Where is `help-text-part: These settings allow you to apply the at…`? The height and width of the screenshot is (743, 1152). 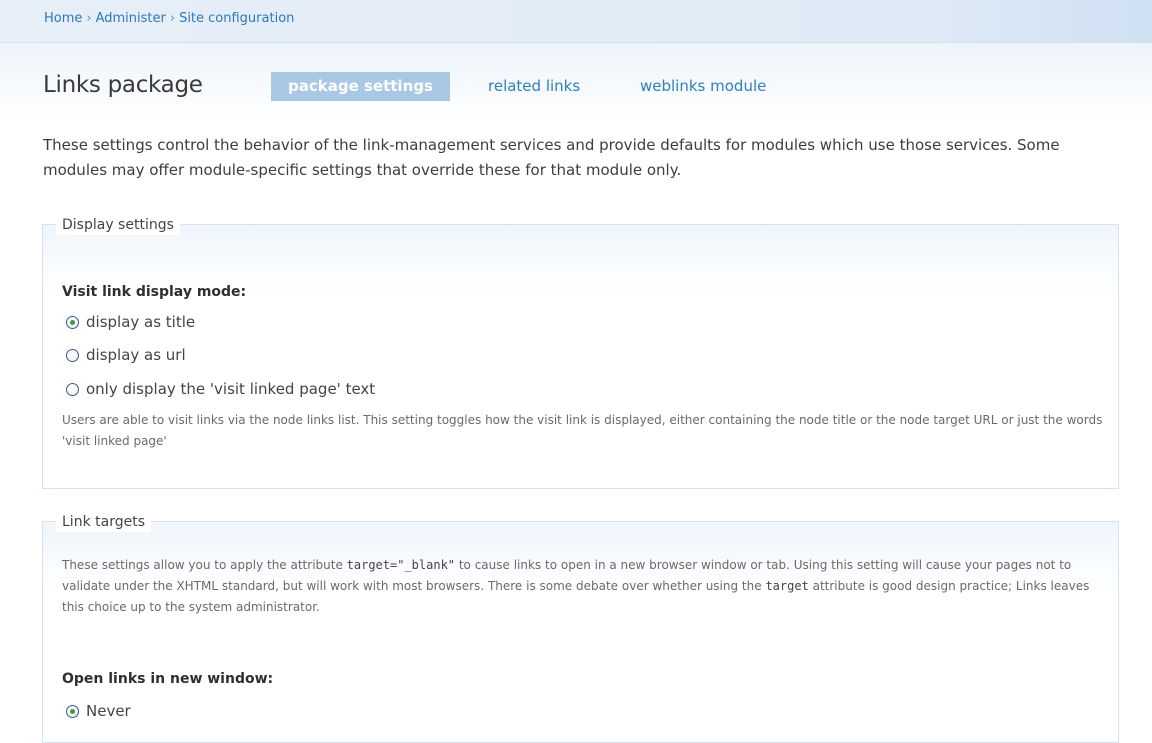
help-text-part: These settings allow you to apply the at… is located at coordinates (204, 565).